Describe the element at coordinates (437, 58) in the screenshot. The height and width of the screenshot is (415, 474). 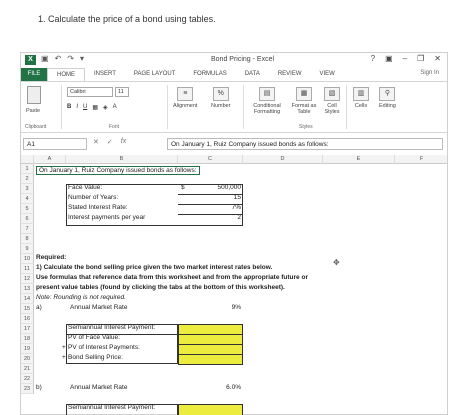
I see `close-icon: ✕` at that location.